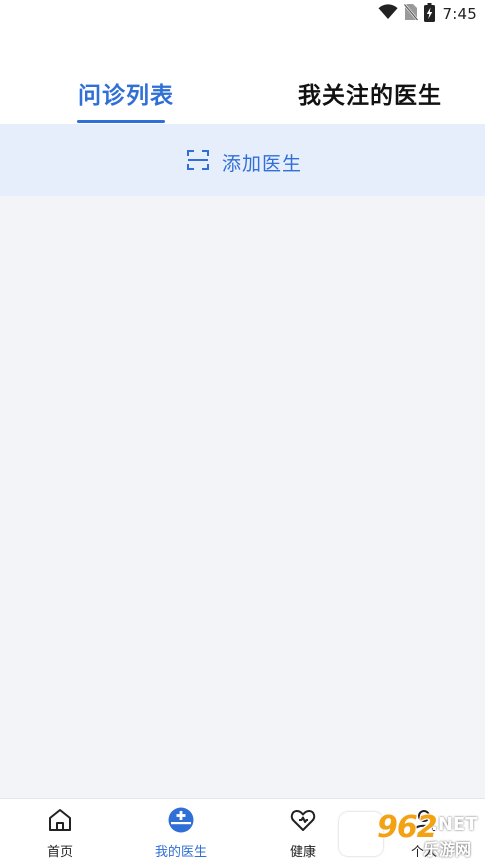  I want to click on add-doctor-content: 添加医生, so click(244, 162).